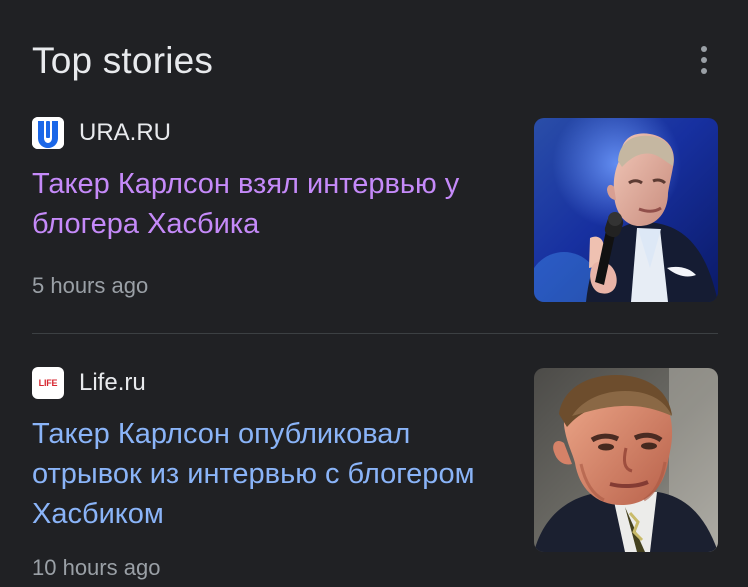 The image size is (748, 587). What do you see at coordinates (378, 61) in the screenshot?
I see `top-stories-header: Top stories` at bounding box center [378, 61].